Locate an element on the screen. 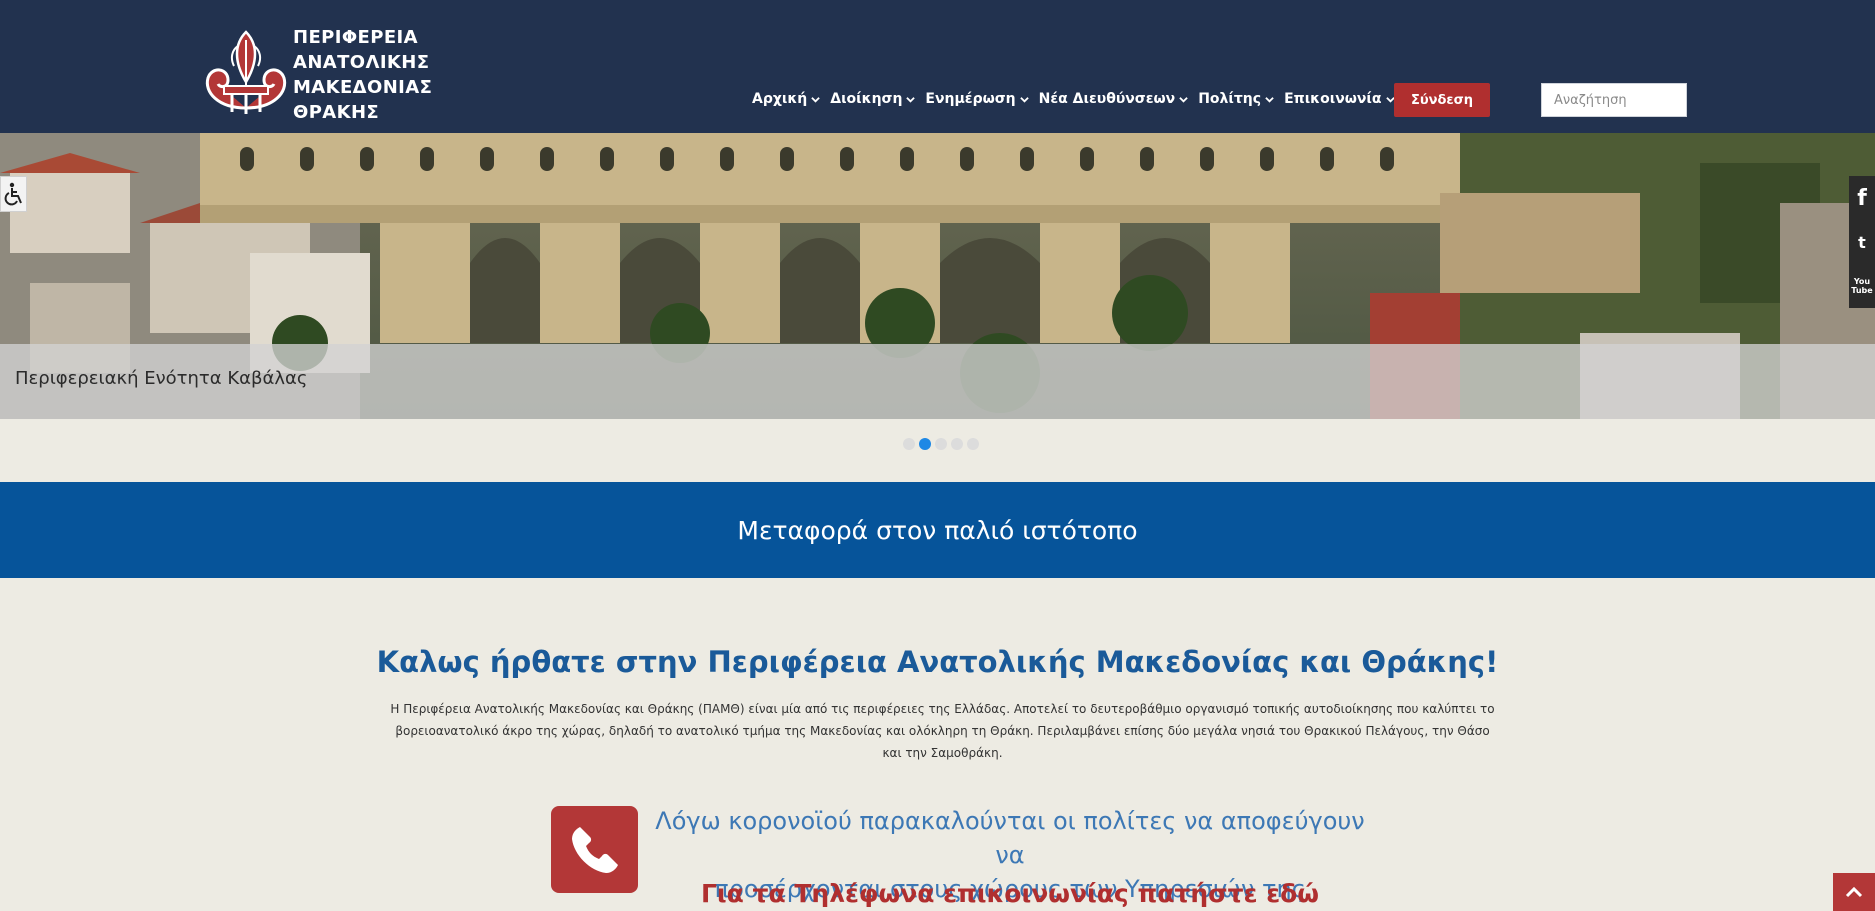 Image resolution: width=1875 pixels, height=911 pixels. twitter-button: t is located at coordinates (1862, 242).